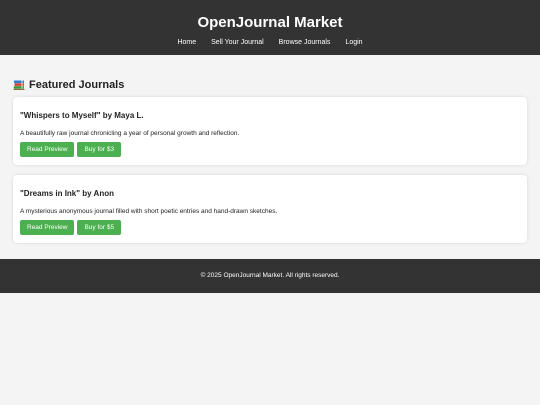 The width and height of the screenshot is (540, 405). Describe the element at coordinates (237, 43) in the screenshot. I see `nav-sell-journal-link: Sell Your Journal` at that location.